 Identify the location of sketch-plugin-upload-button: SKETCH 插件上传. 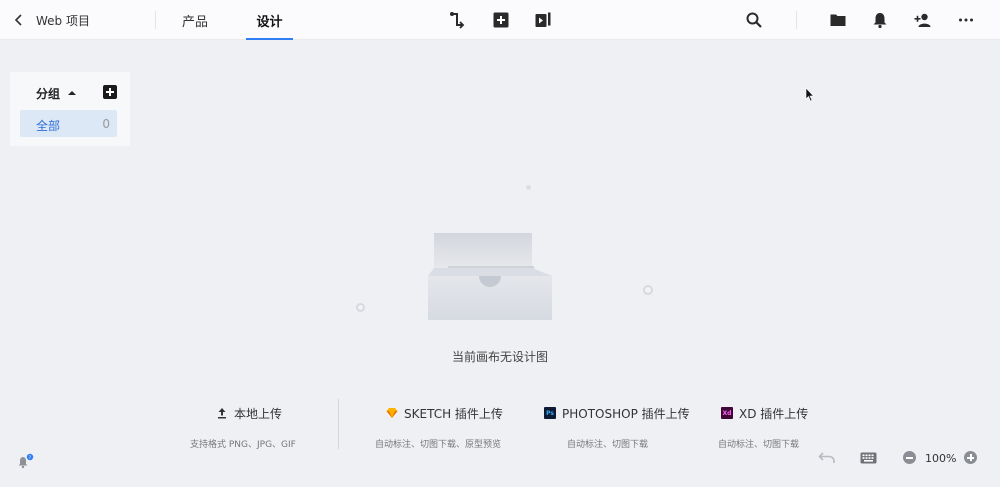
(444, 413).